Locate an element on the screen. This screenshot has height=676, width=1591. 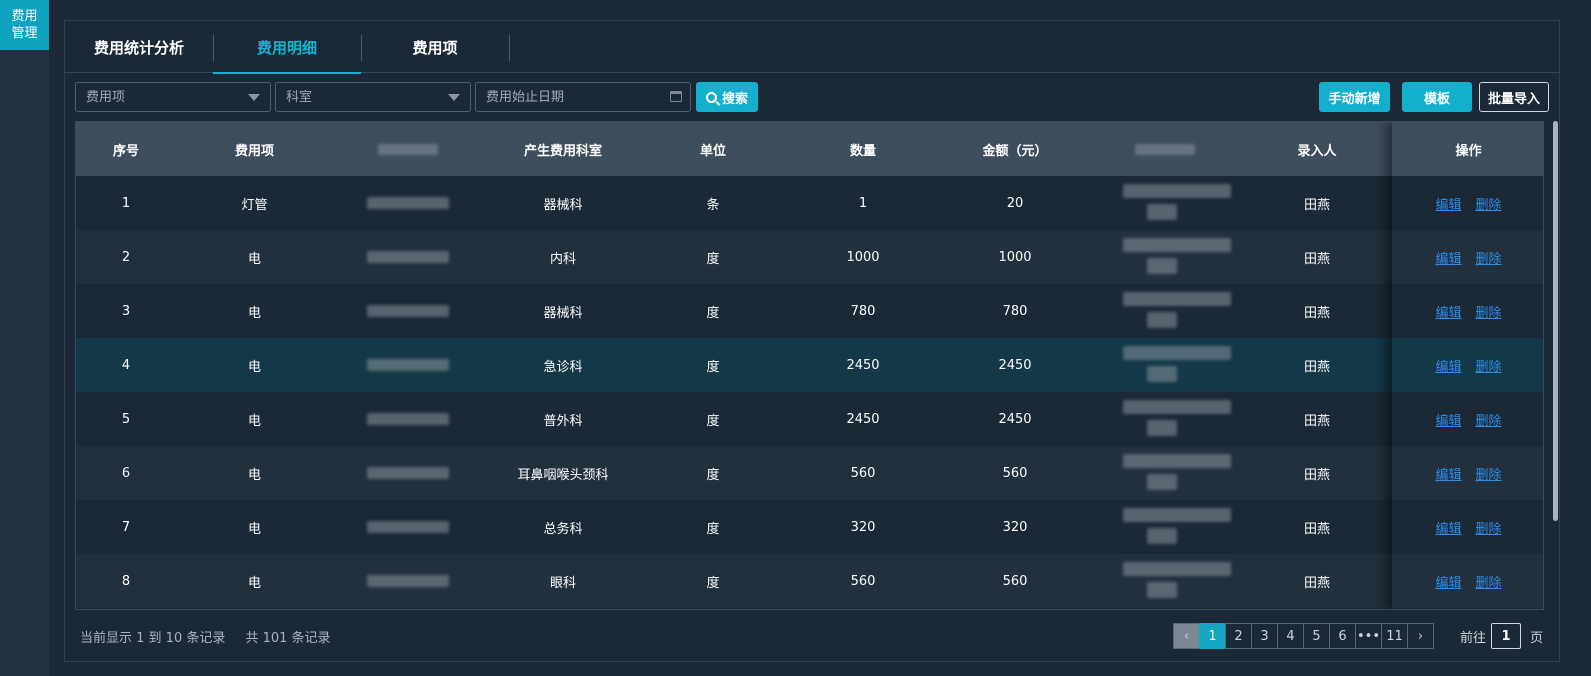
search-button-label: 搜索 is located at coordinates (734, 99).